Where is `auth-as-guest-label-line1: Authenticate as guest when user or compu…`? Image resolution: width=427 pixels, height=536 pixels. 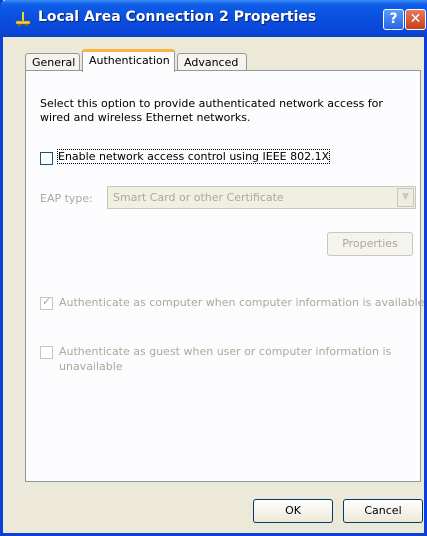 auth-as-guest-label-line1: Authenticate as guest when user or compu… is located at coordinates (225, 351).